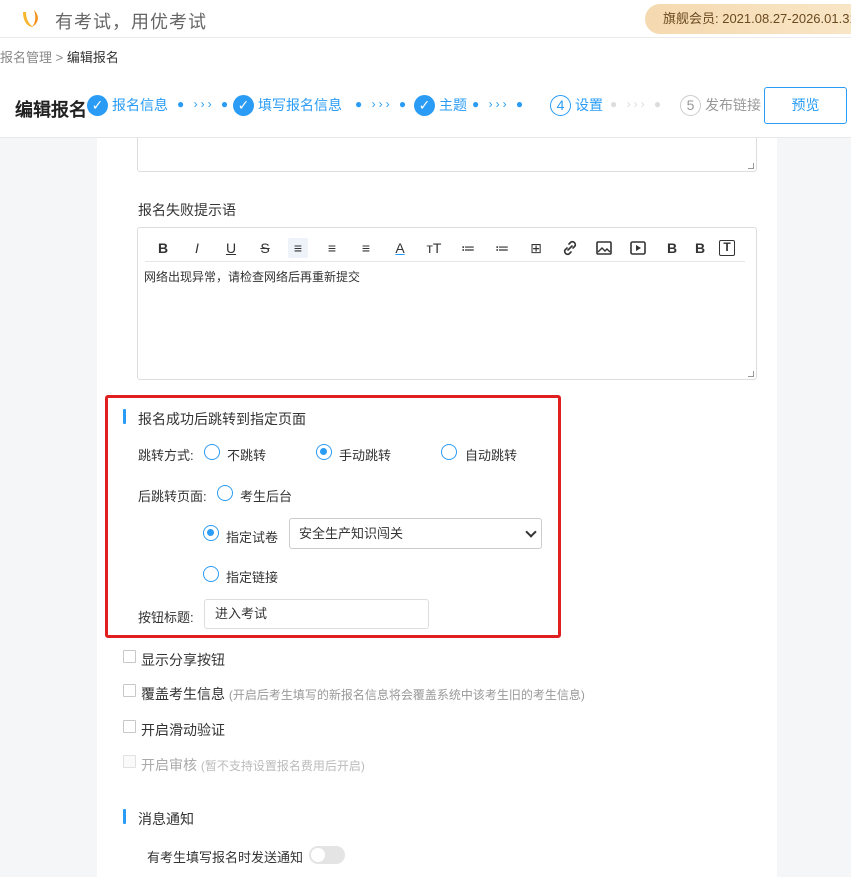  What do you see at coordinates (536, 248) in the screenshot?
I see `table-icon: ⊞` at bounding box center [536, 248].